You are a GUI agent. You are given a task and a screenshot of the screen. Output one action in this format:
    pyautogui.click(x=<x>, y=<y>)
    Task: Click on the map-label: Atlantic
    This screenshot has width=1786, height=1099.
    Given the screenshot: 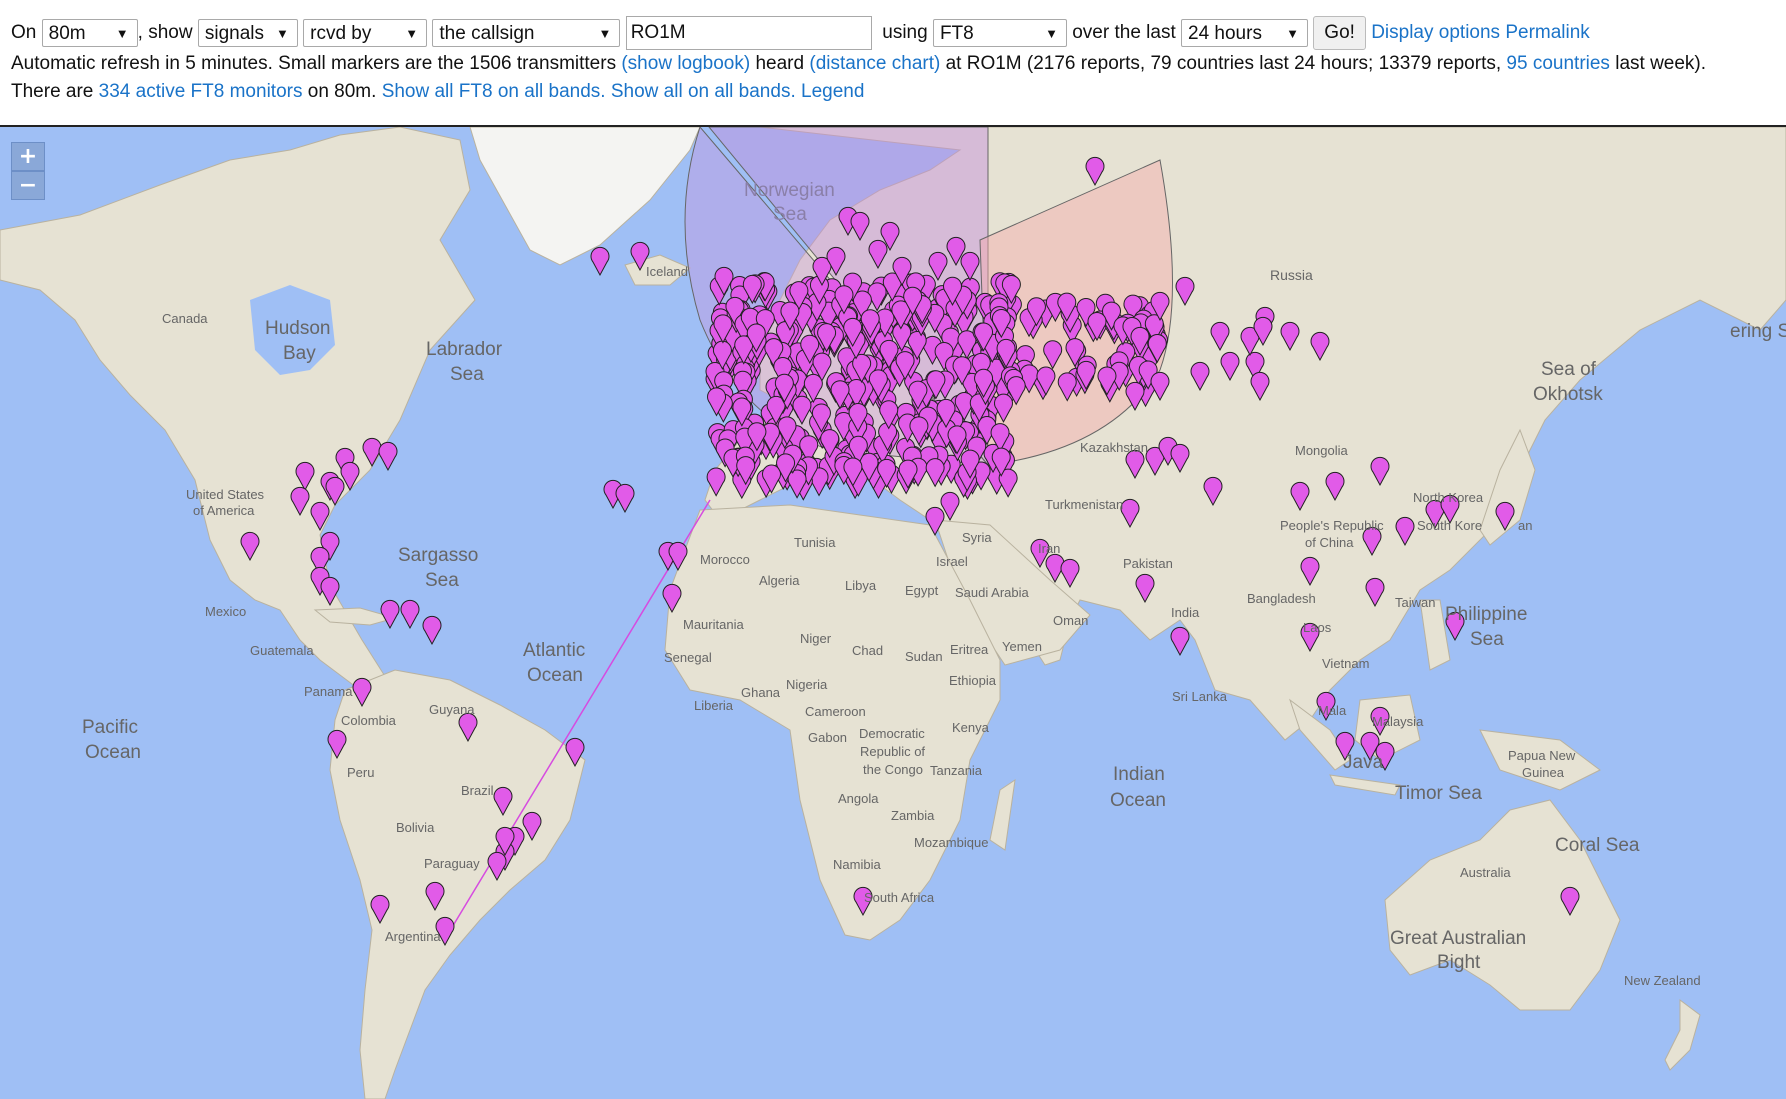 What is the action you would take?
    pyautogui.click(x=554, y=650)
    